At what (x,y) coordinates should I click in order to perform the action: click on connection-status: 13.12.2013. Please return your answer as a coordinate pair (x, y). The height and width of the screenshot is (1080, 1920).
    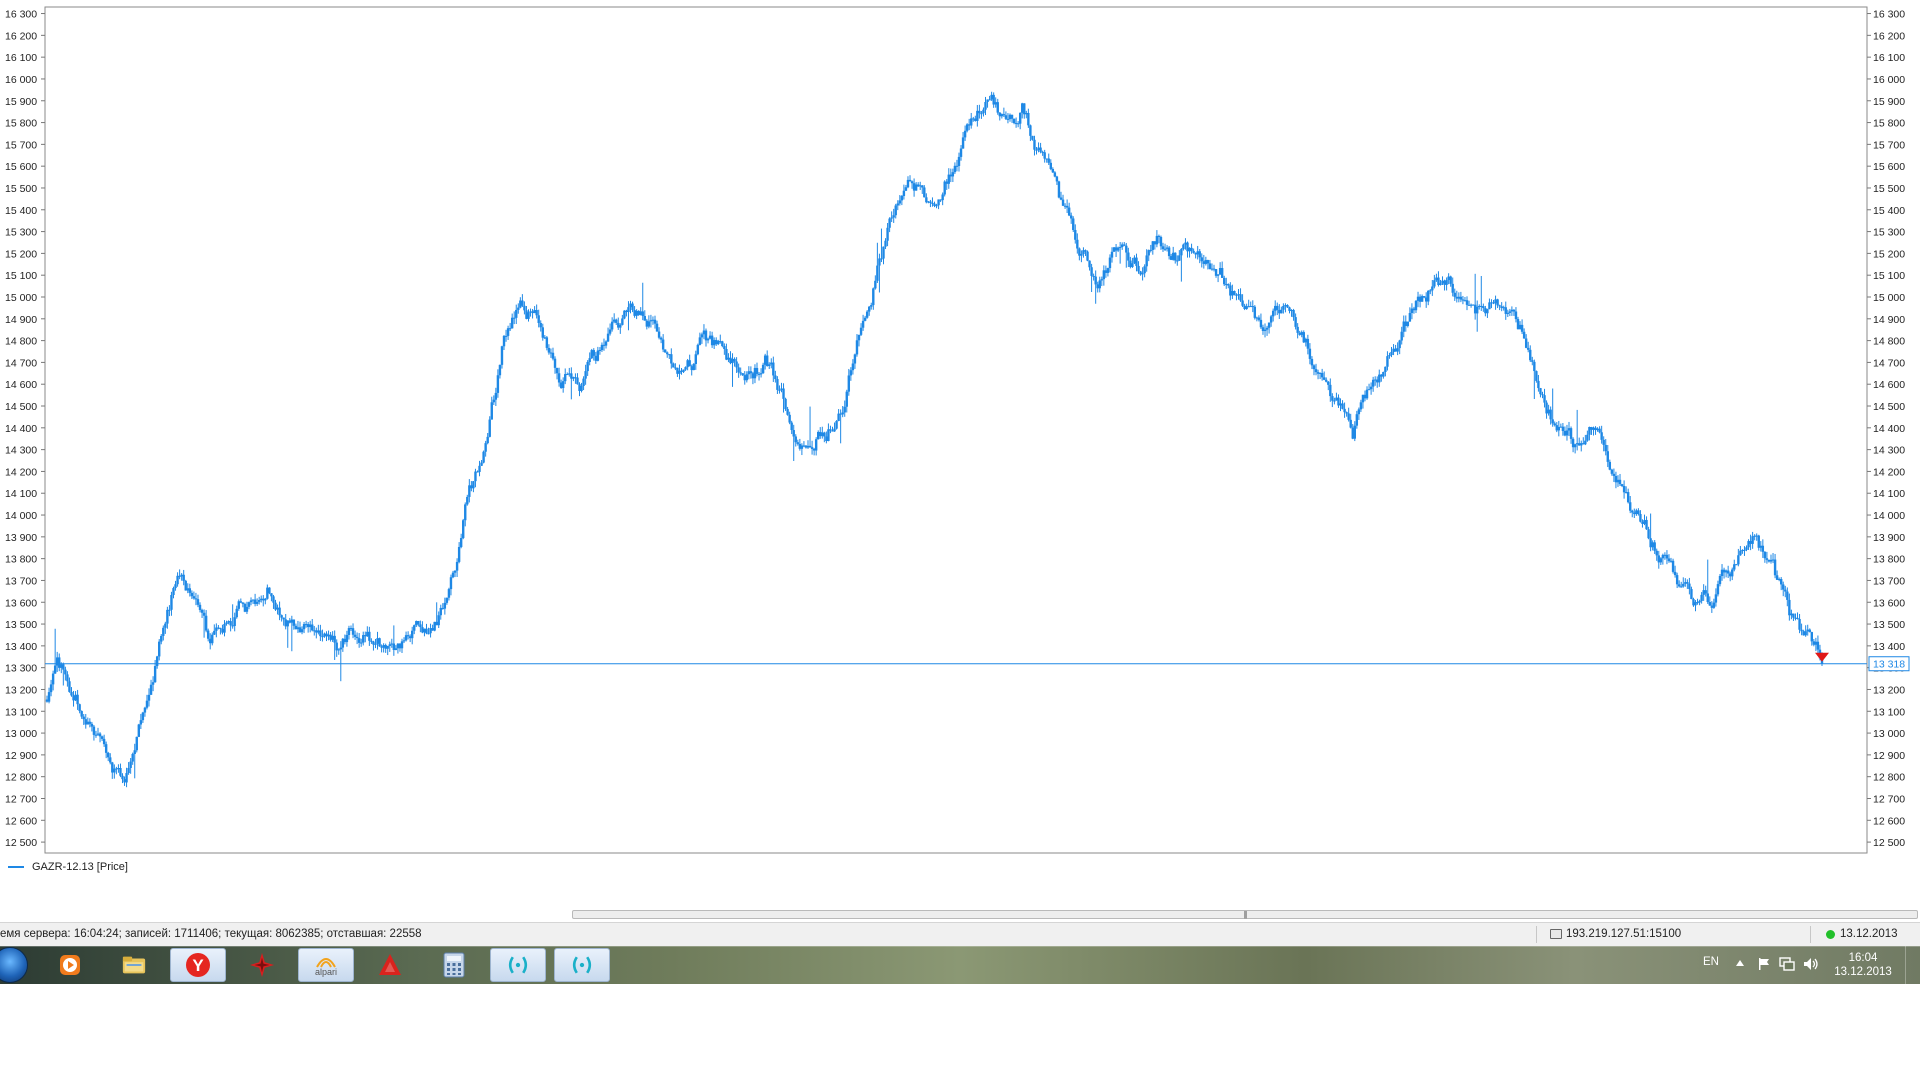
    Looking at the image, I should click on (1862, 934).